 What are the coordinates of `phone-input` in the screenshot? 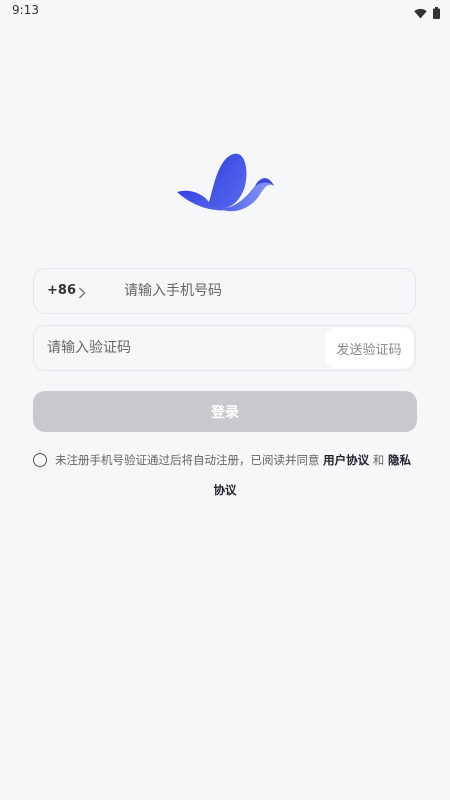 It's located at (259, 291).